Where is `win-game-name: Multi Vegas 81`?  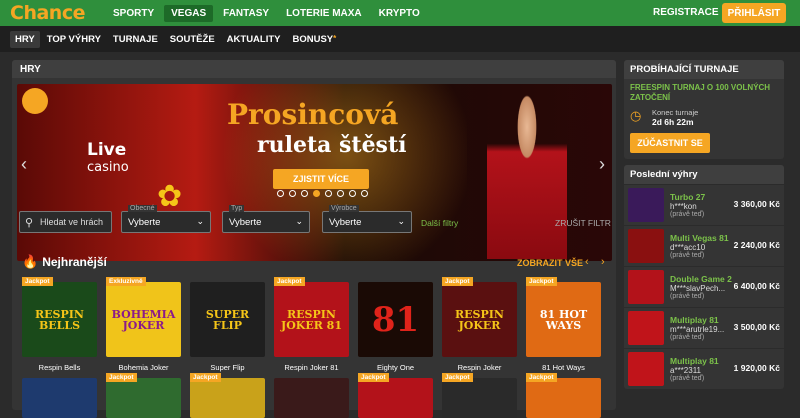
win-game-name: Multi Vegas 81 is located at coordinates (699, 238).